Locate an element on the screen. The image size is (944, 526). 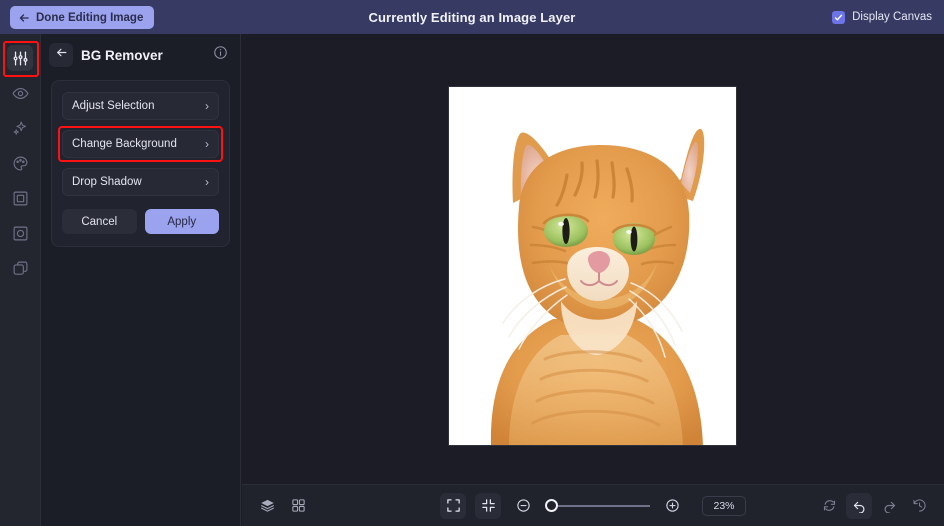
redo-button is located at coordinates (889, 506).